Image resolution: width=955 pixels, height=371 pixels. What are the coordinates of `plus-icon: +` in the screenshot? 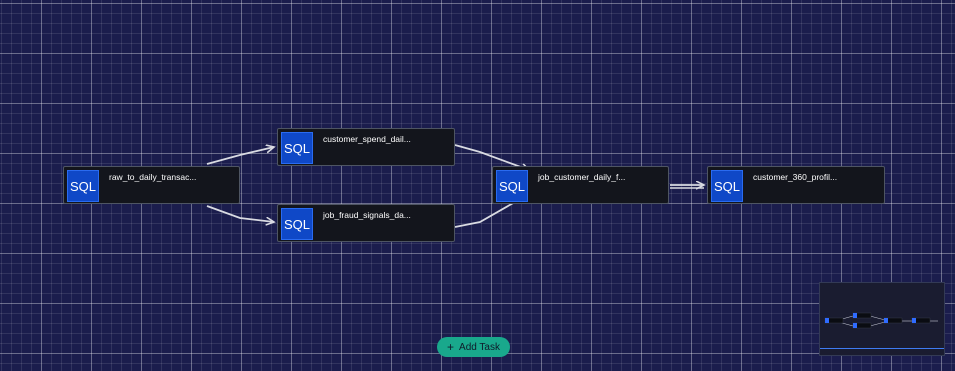 It's located at (451, 347).